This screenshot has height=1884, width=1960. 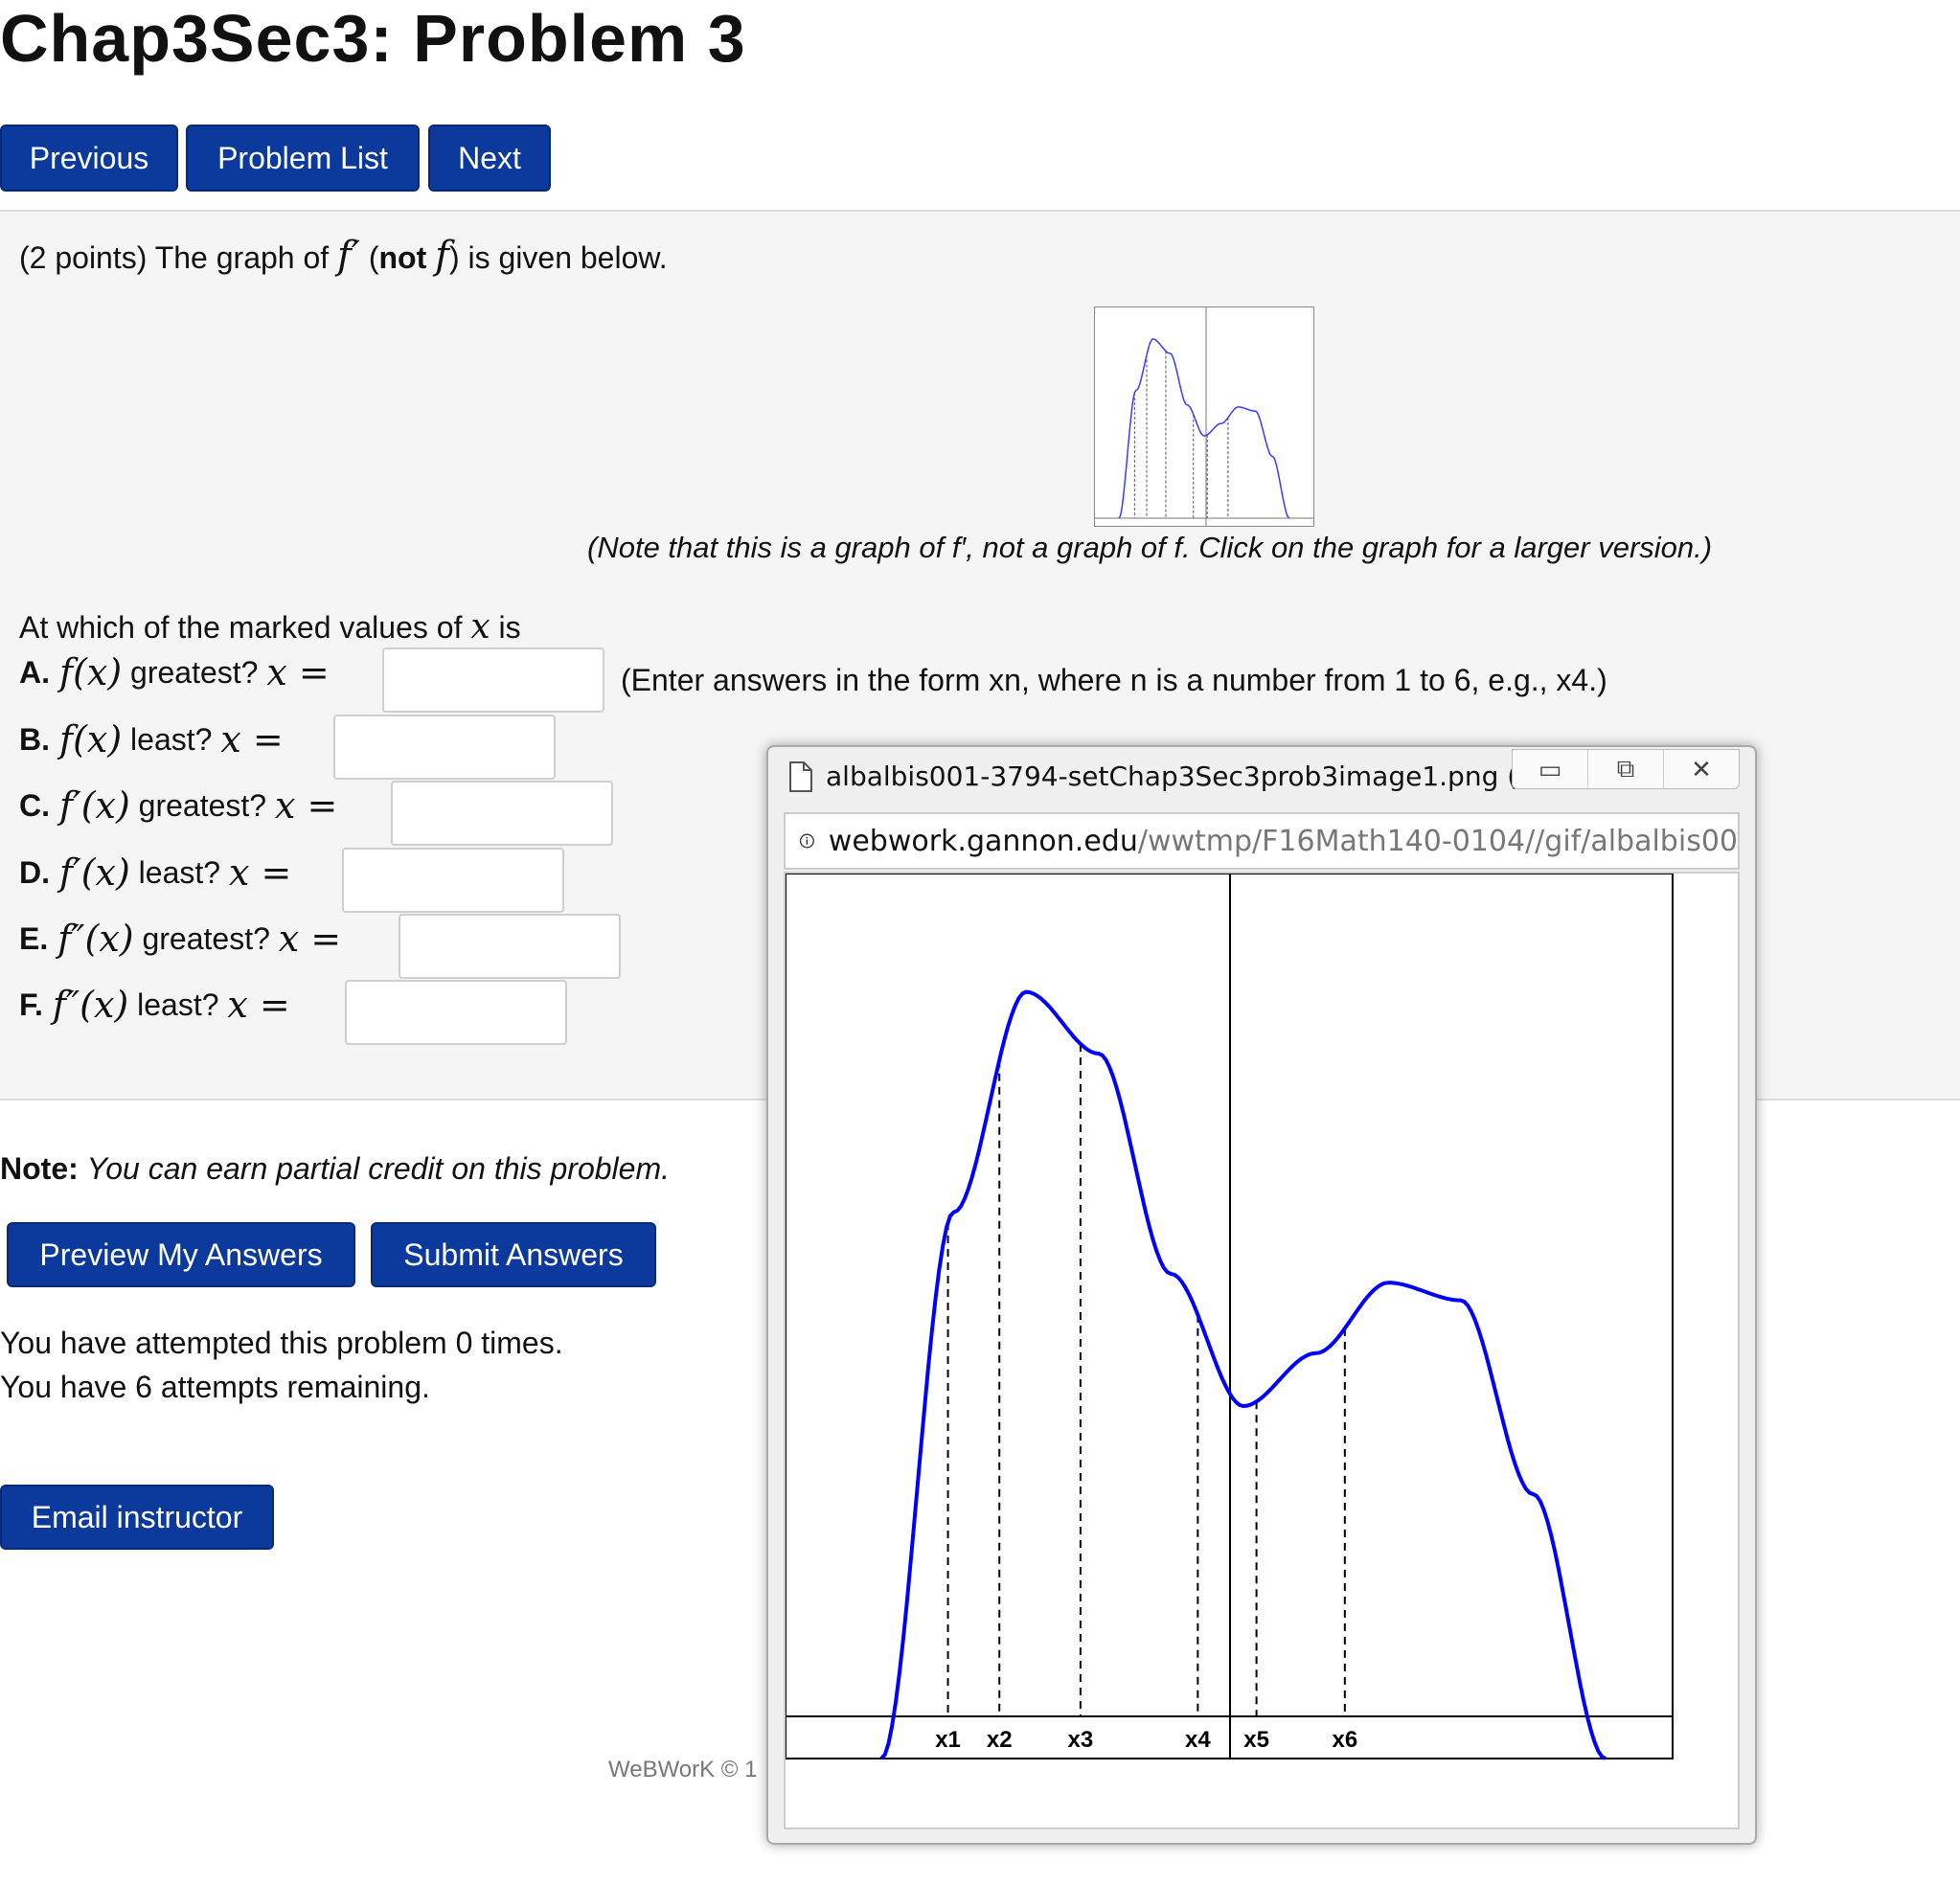 What do you see at coordinates (39, 1168) in the screenshot?
I see `note-label: Note:` at bounding box center [39, 1168].